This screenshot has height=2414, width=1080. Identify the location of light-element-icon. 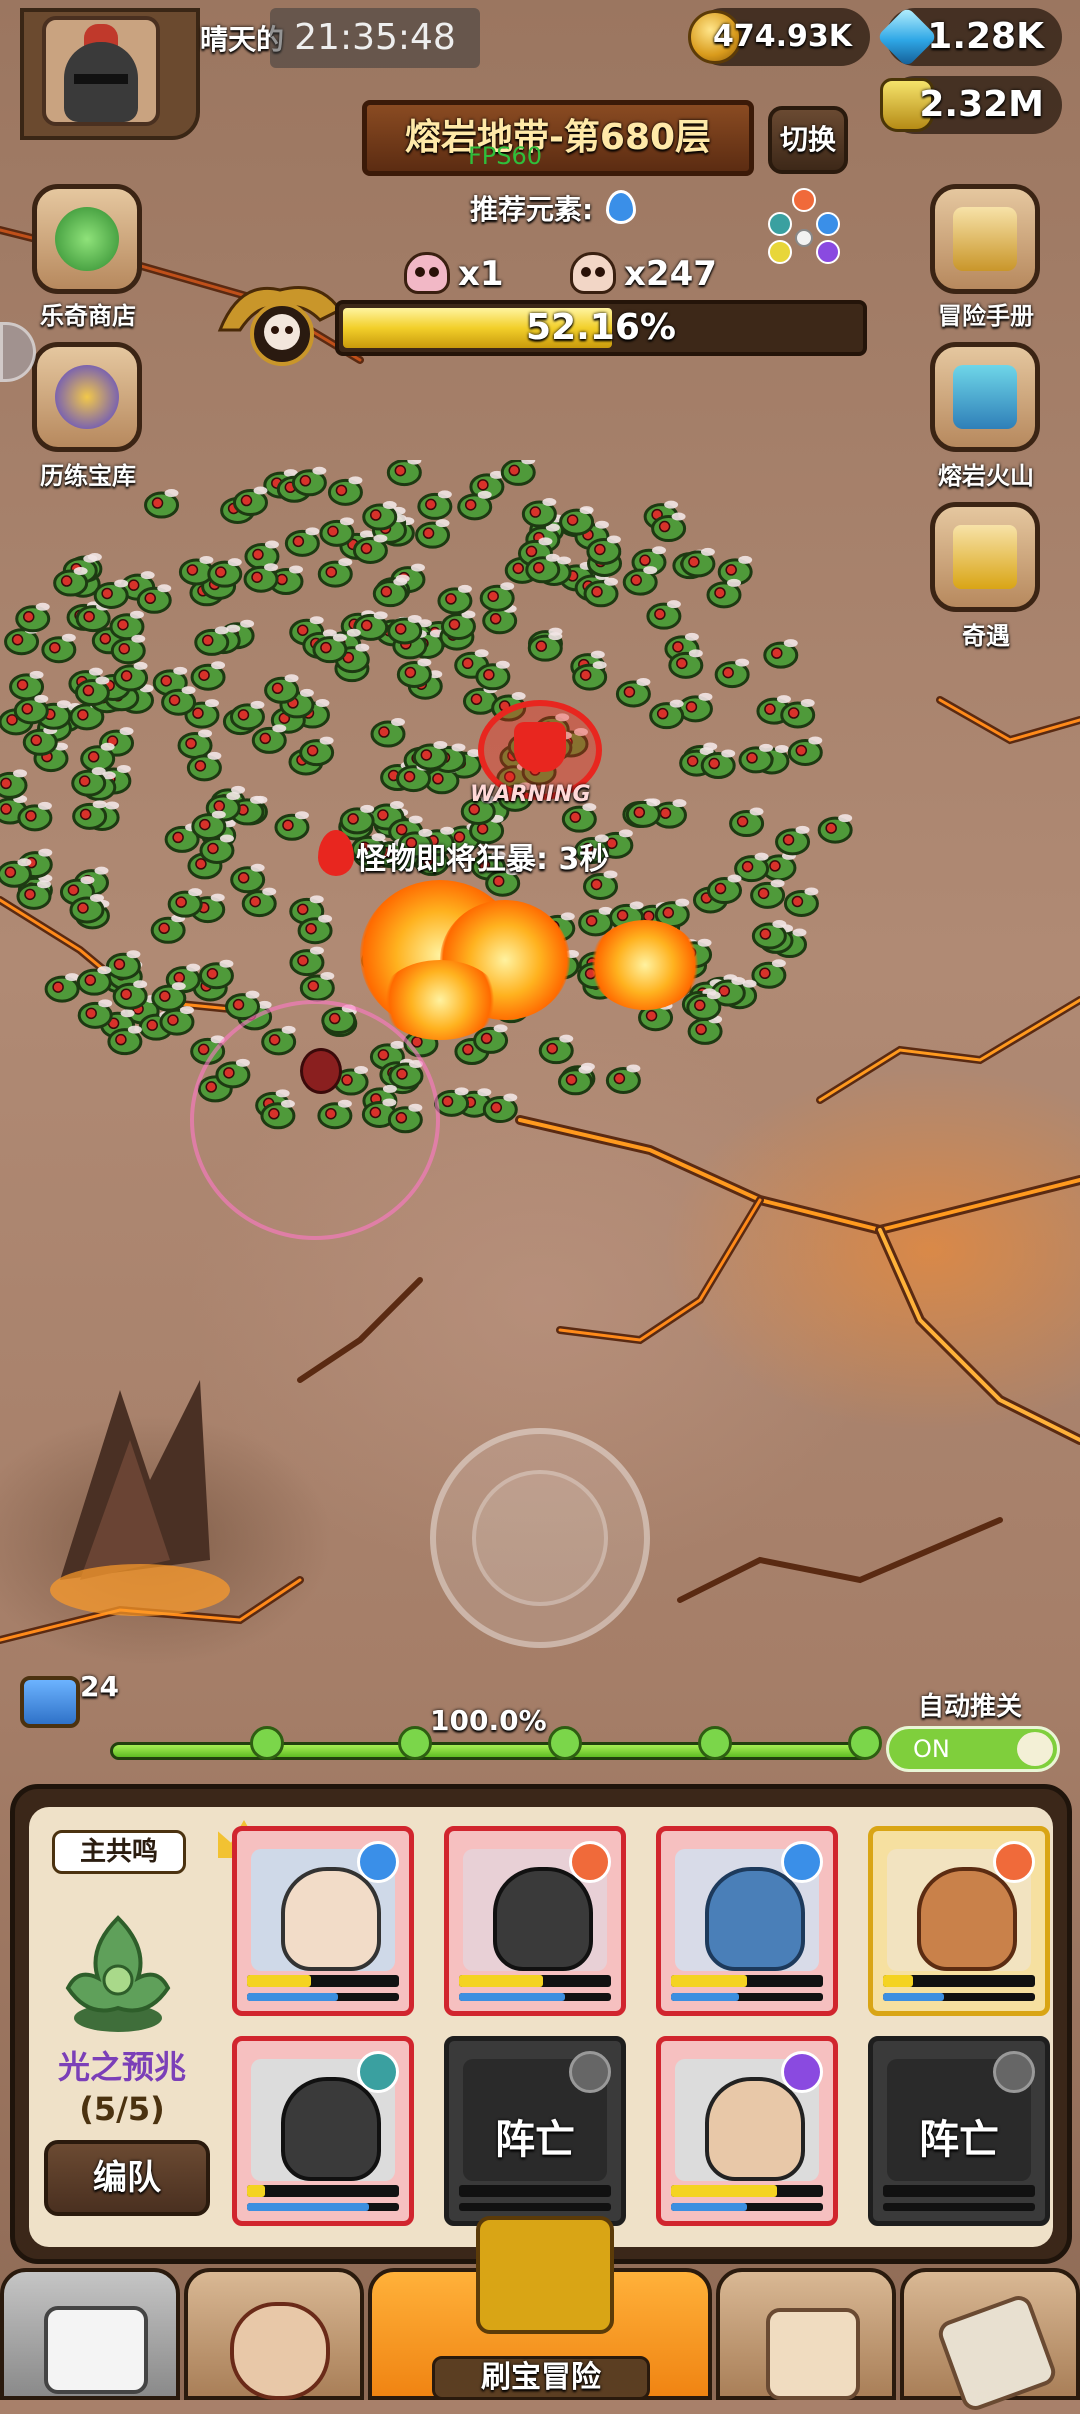
(1014, 2072).